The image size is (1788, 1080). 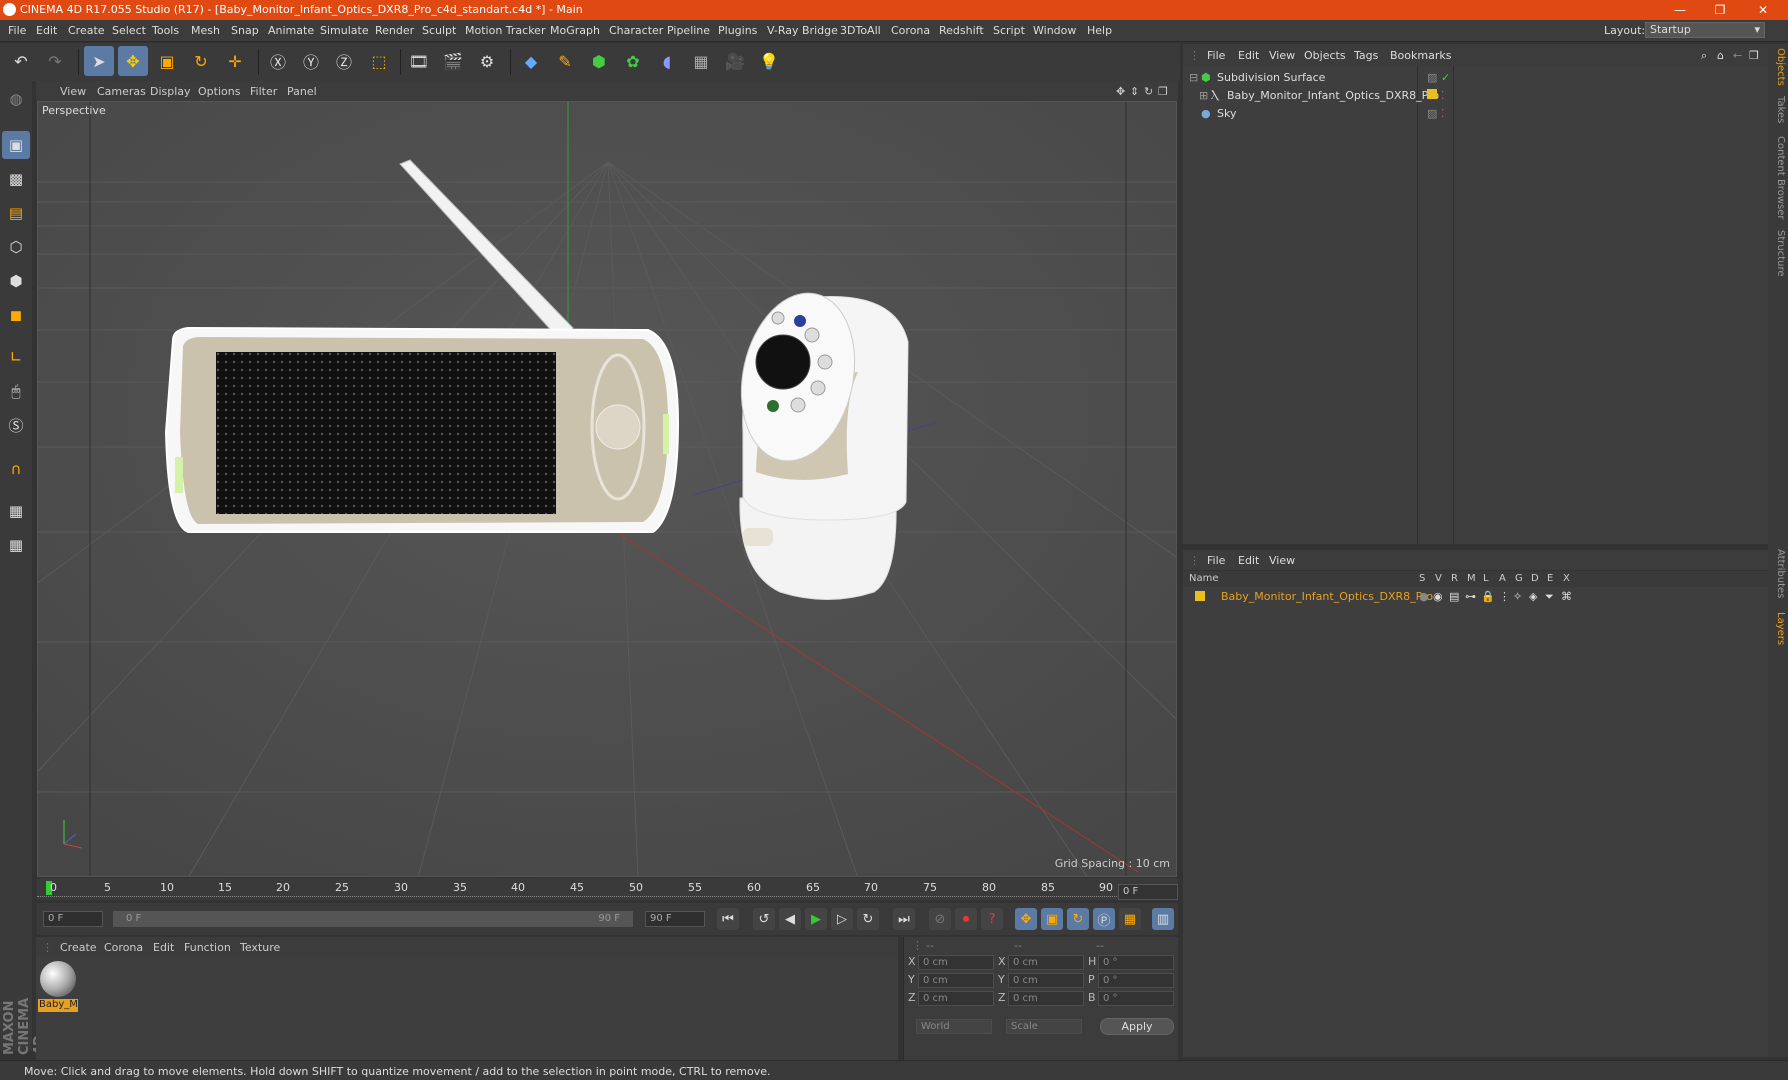 What do you see at coordinates (1078, 919) in the screenshot?
I see `key-rotation-icon: ↻` at bounding box center [1078, 919].